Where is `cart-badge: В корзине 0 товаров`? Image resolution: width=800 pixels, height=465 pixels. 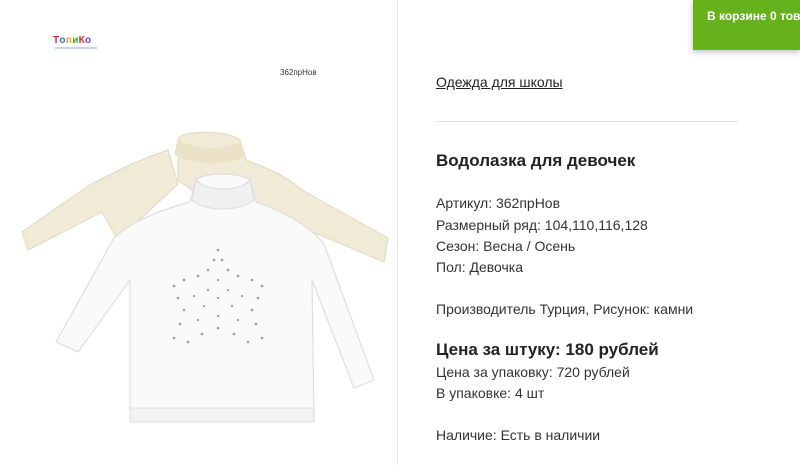
cart-badge: В корзине 0 товаров is located at coordinates (746, 25).